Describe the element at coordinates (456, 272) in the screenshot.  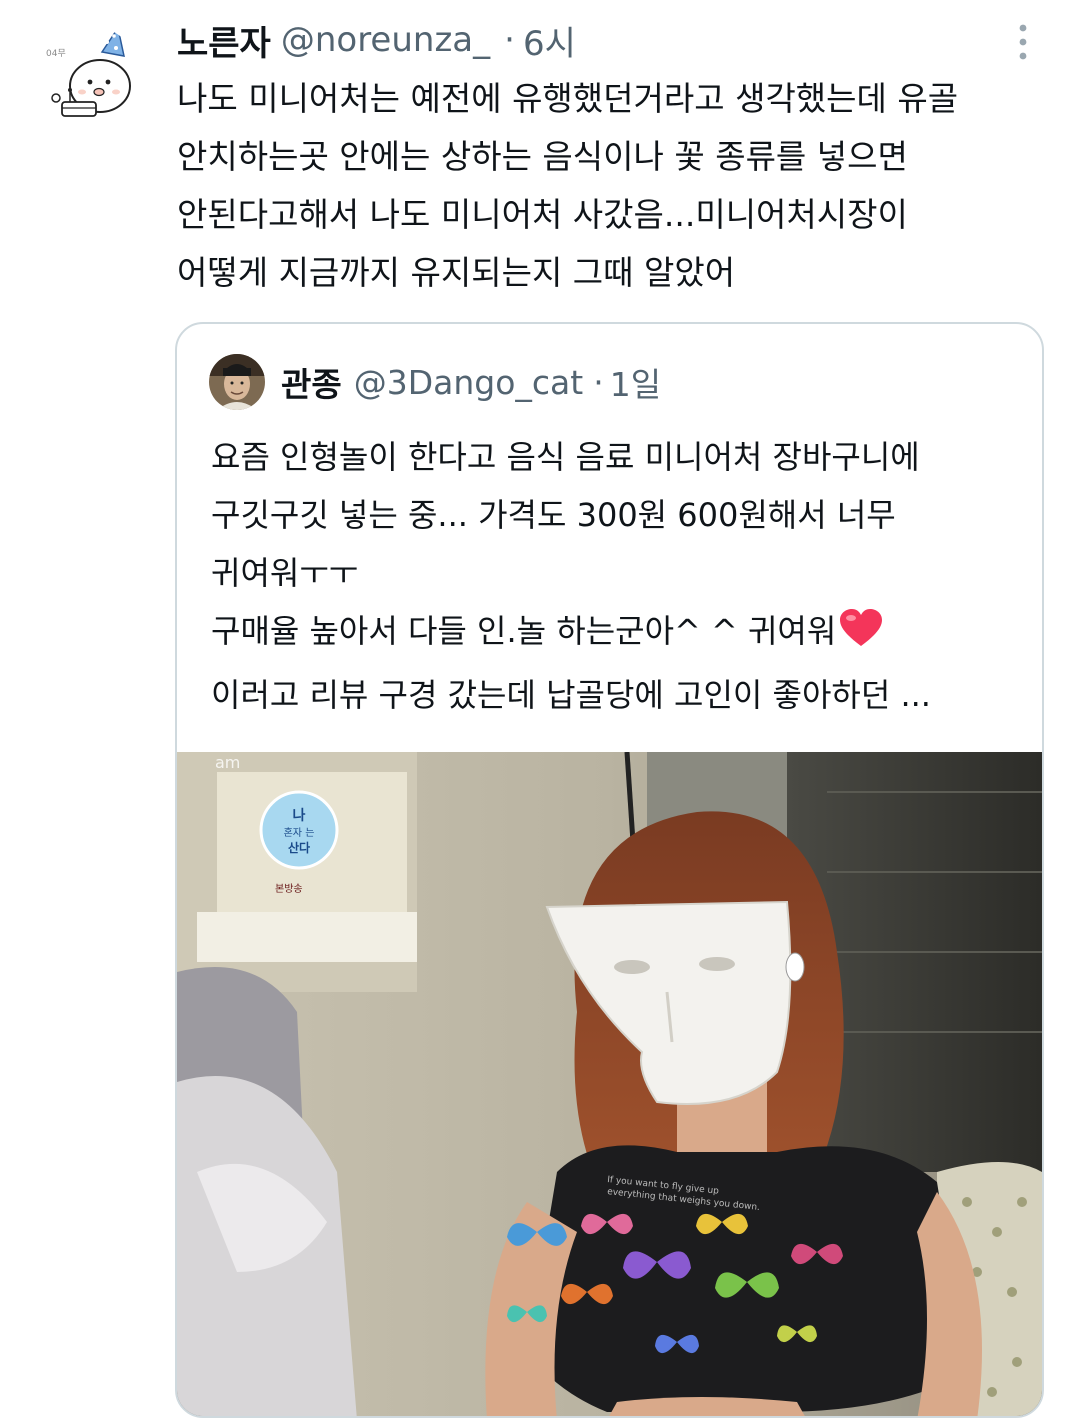
I see `tweet-text-line: 어떻게 지금까지 유지되는지 그때 알았어` at that location.